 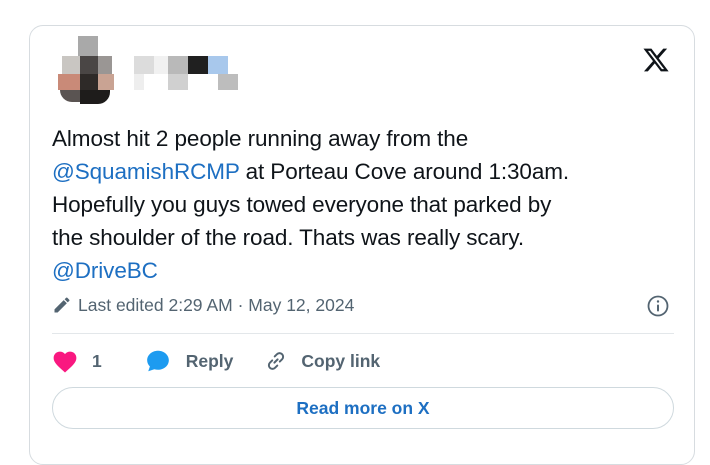 What do you see at coordinates (155, 304) in the screenshot?
I see `edited-label: Last edited 2:29 AM` at bounding box center [155, 304].